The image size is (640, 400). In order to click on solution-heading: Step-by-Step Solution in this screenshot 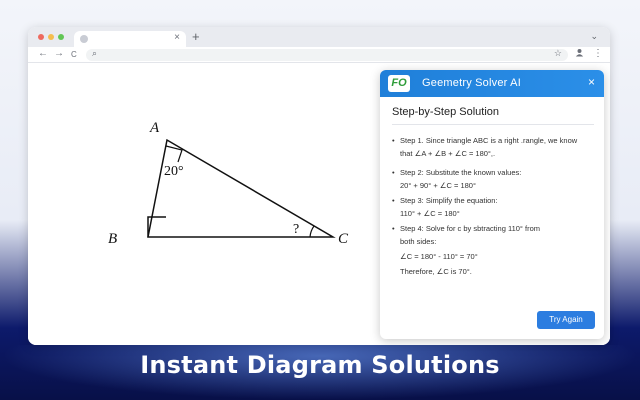, I will do `click(446, 112)`.